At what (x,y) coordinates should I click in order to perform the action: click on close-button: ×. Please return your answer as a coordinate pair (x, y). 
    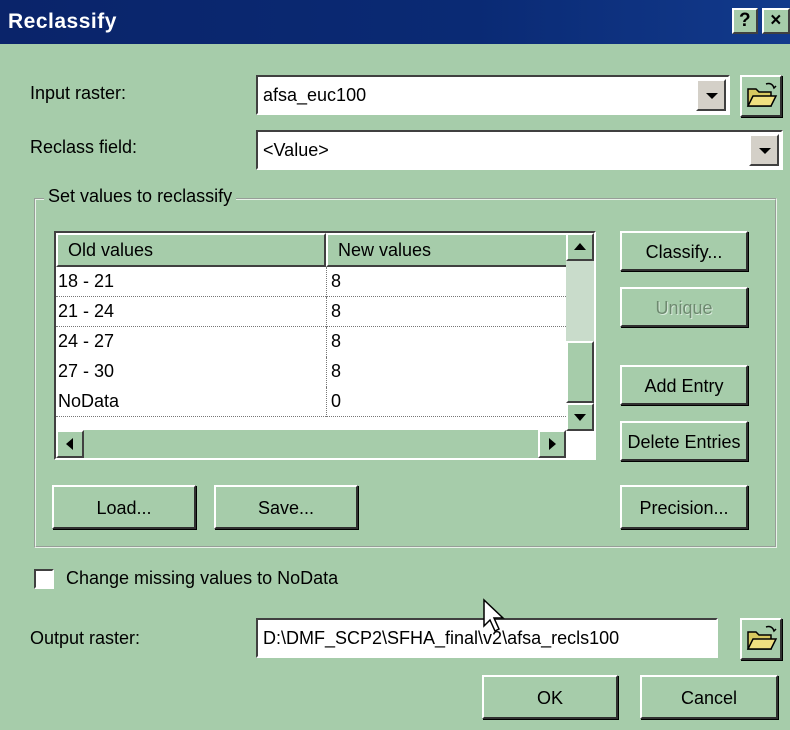
    Looking at the image, I should click on (776, 21).